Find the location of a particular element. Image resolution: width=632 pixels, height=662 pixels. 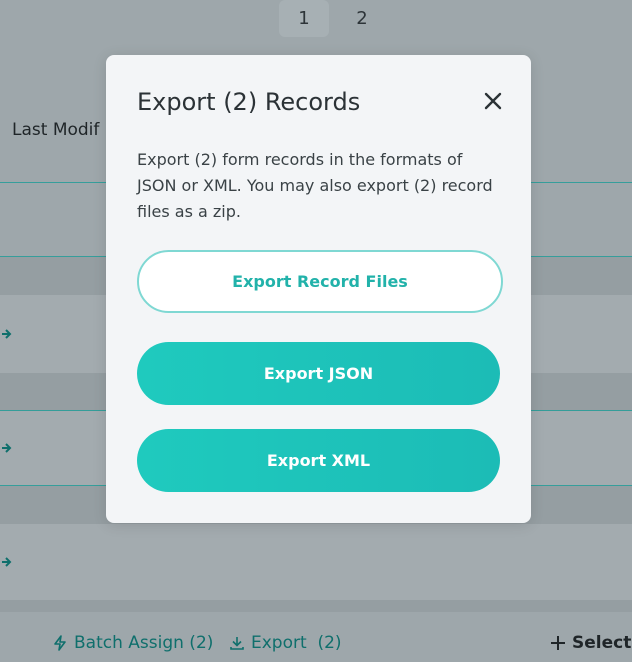

table-row is located at coordinates (316, 562).